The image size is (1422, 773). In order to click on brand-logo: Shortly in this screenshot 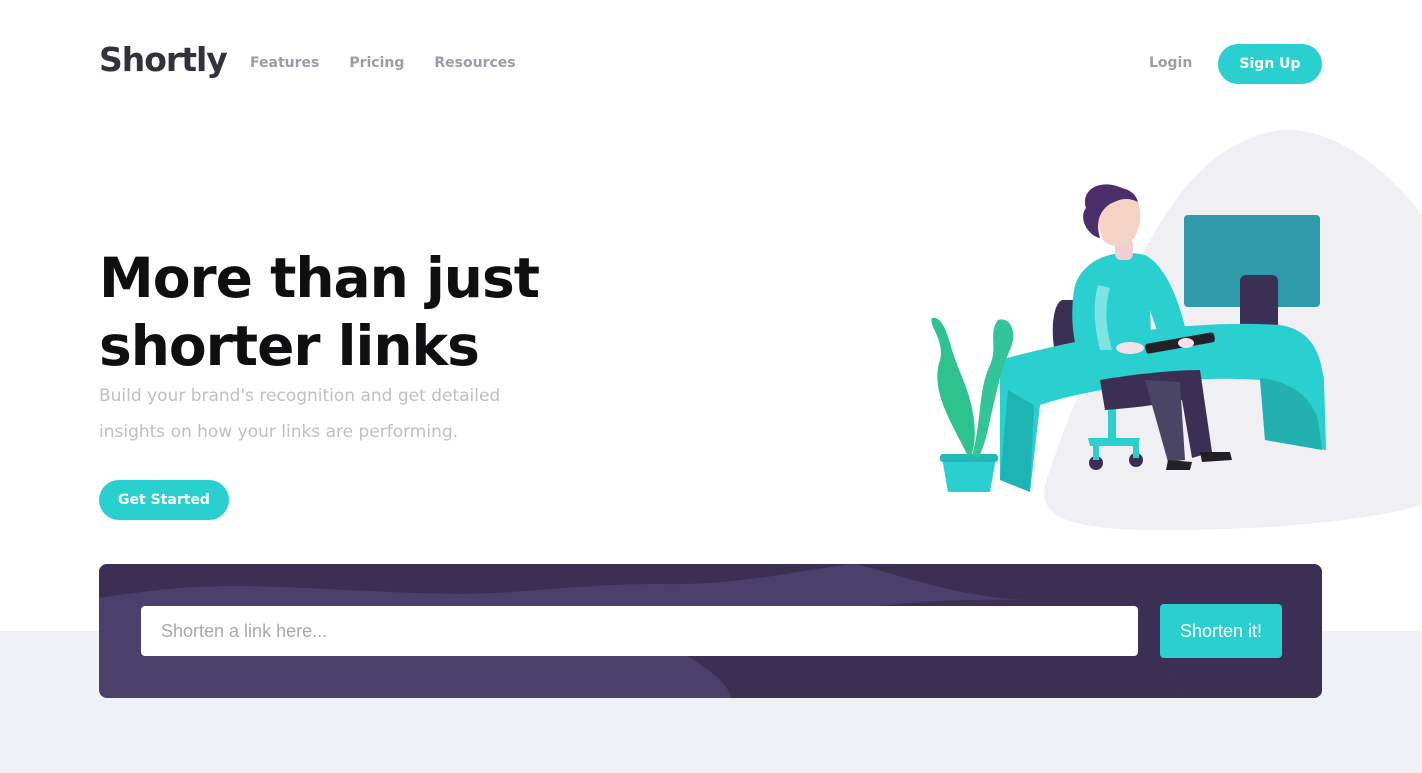, I will do `click(163, 59)`.